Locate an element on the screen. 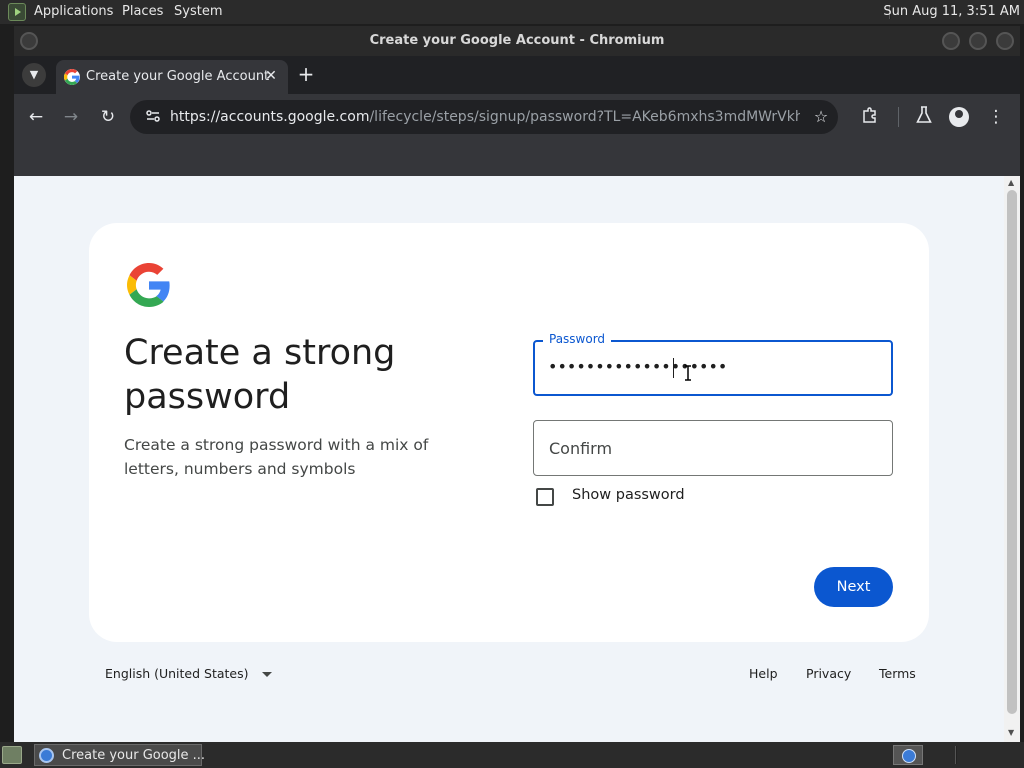 This screenshot has width=1024, height=768. profile-avatar-icon is located at coordinates (959, 117).